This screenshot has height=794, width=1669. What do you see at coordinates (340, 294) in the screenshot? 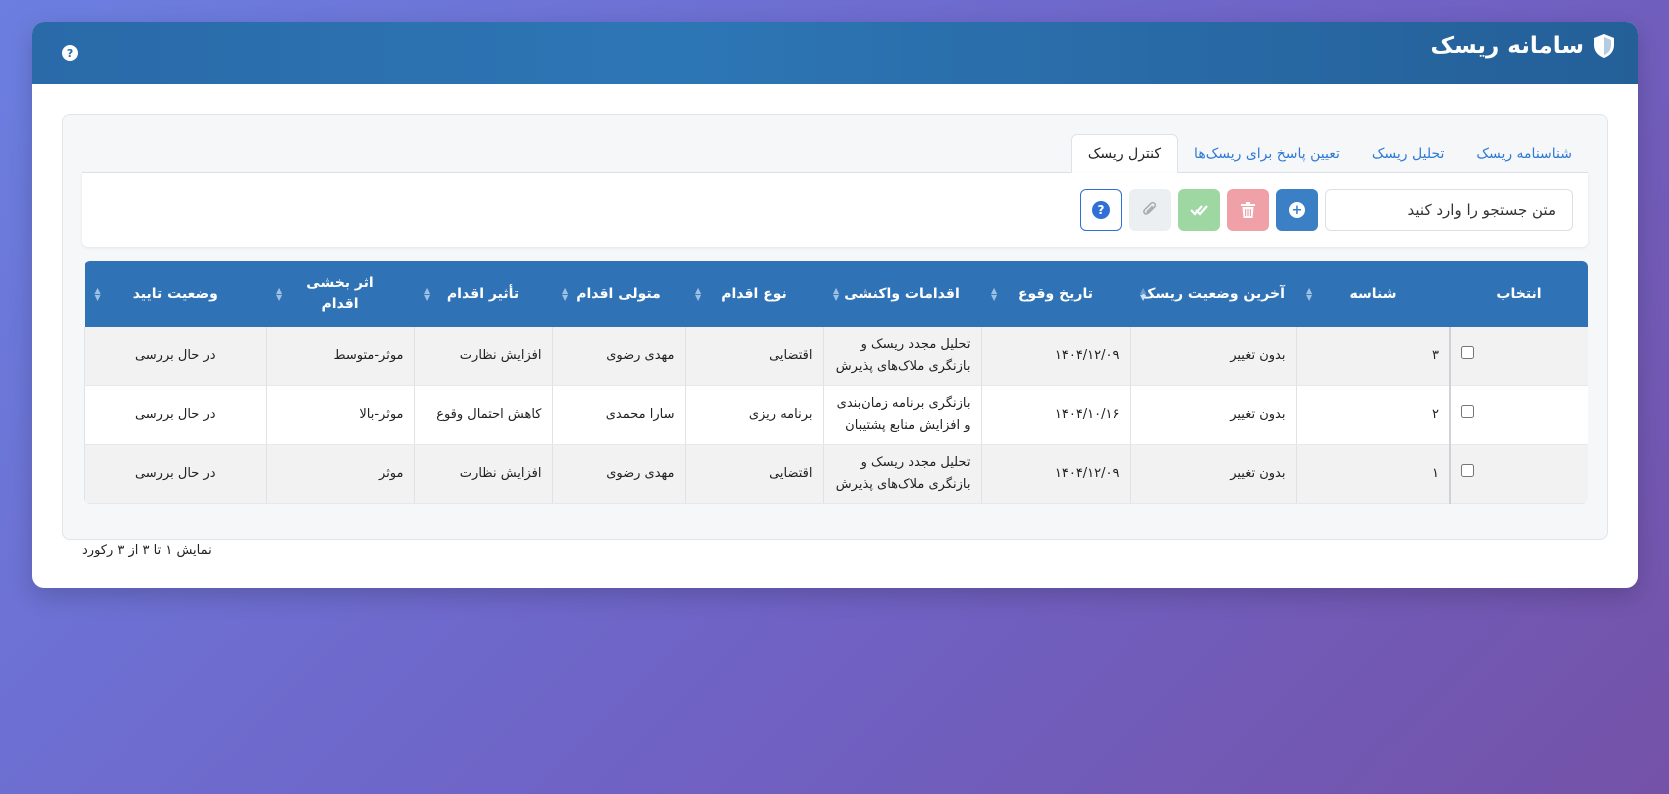
I see `col-effectiveness: اثر بخشی اقدام ▲ ▼` at bounding box center [340, 294].